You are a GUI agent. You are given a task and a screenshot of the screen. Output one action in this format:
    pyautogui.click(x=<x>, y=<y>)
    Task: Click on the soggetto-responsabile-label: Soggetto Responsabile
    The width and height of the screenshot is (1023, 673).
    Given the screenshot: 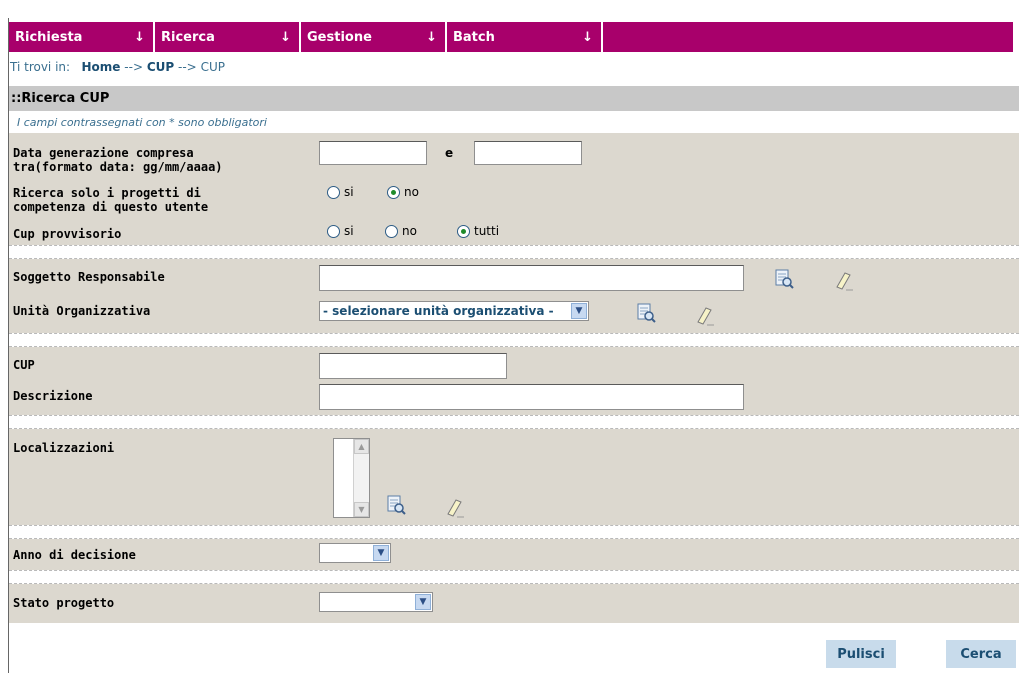 What is the action you would take?
    pyautogui.click(x=89, y=277)
    